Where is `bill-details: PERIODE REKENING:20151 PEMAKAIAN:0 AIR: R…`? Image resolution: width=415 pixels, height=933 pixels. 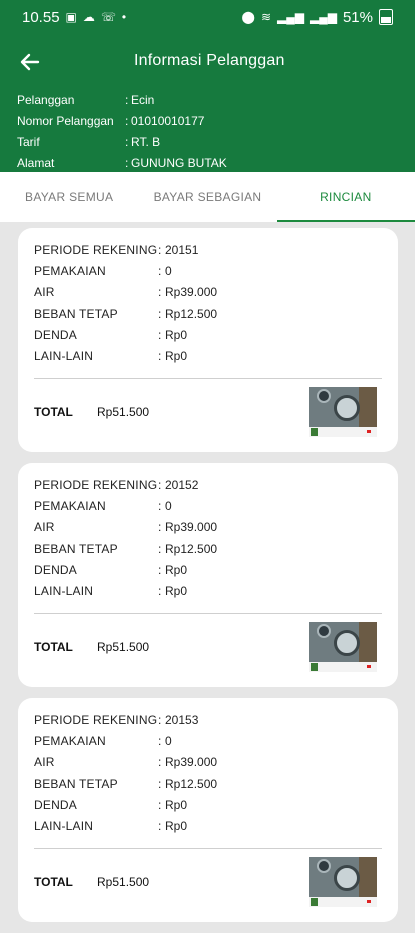
bill-details: PERIODE REKENING:20151 PEMAKAIAN:0 AIR: R… is located at coordinates (208, 303).